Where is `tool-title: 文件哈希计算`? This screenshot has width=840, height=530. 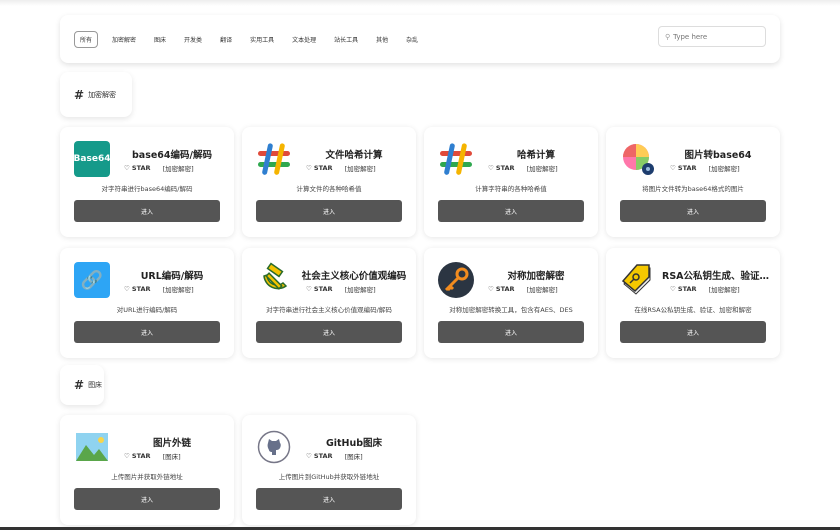 tool-title: 文件哈希计算 is located at coordinates (354, 155).